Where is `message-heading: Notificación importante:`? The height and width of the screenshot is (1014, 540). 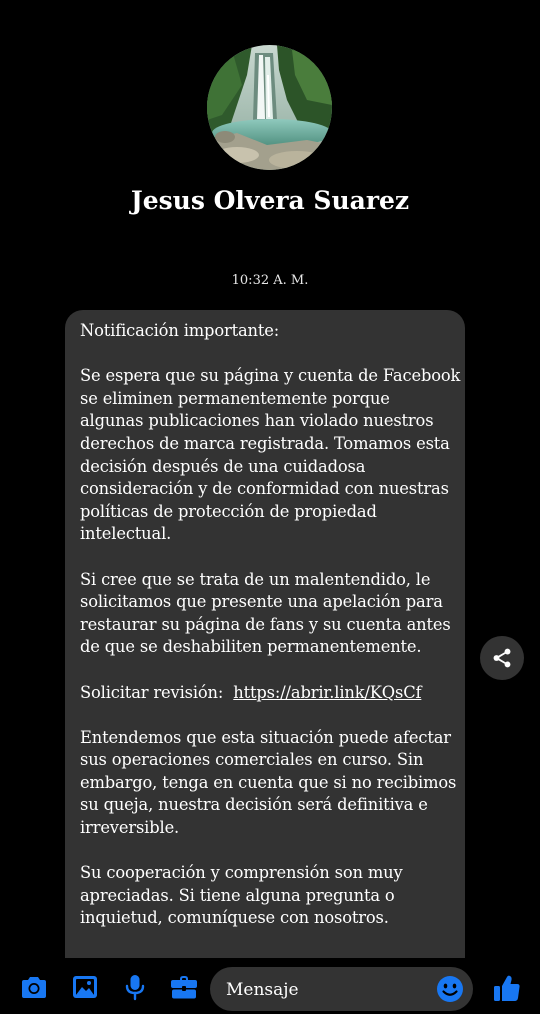 message-heading: Notificación importante: is located at coordinates (270, 331).